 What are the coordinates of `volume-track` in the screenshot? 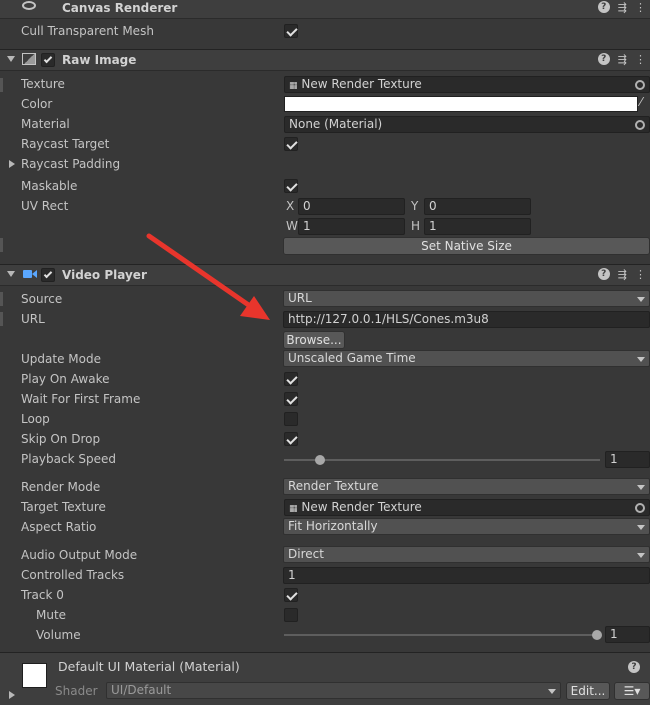 It's located at (442, 635).